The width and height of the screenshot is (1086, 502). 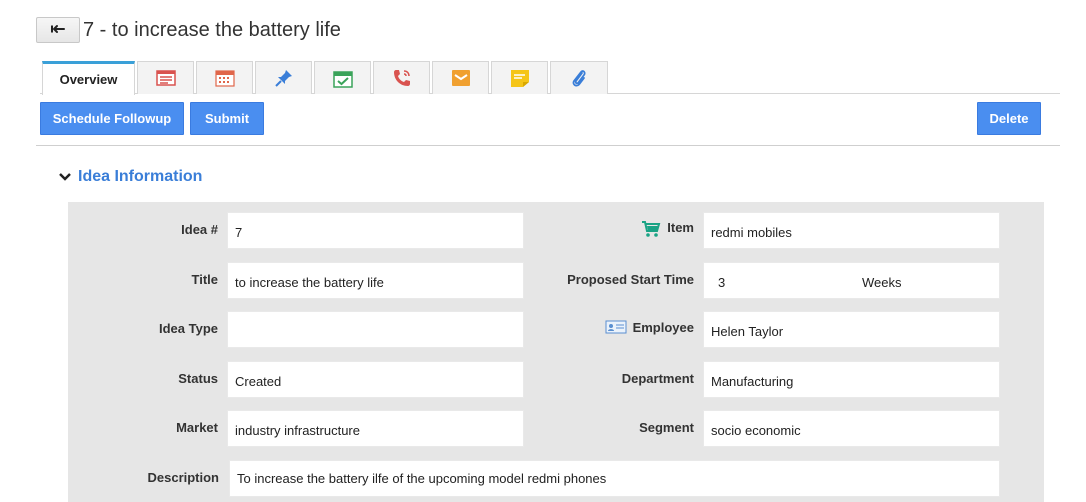 I want to click on tab-calls, so click(x=401, y=77).